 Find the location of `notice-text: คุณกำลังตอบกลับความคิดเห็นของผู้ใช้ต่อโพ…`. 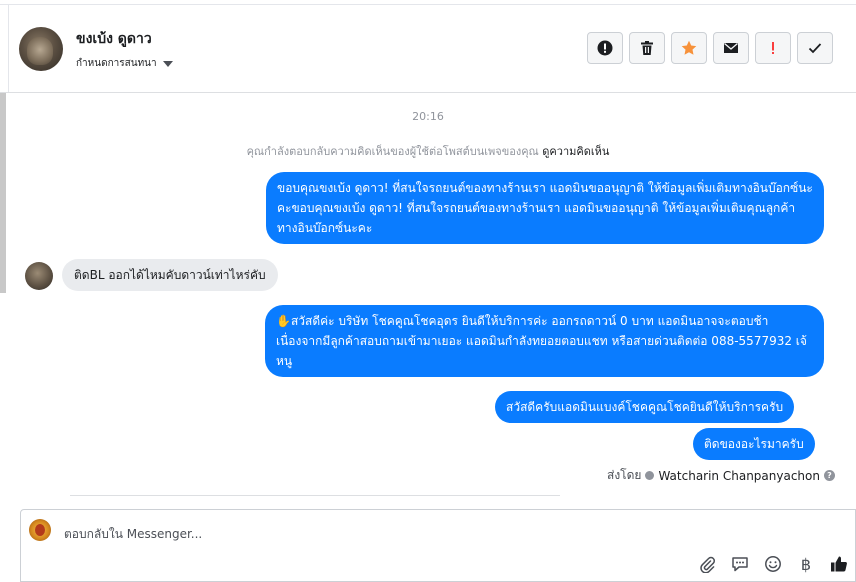

notice-text: คุณกำลังตอบกลับความคิดเห็นของผู้ใช้ต่อโพ… is located at coordinates (392, 151).